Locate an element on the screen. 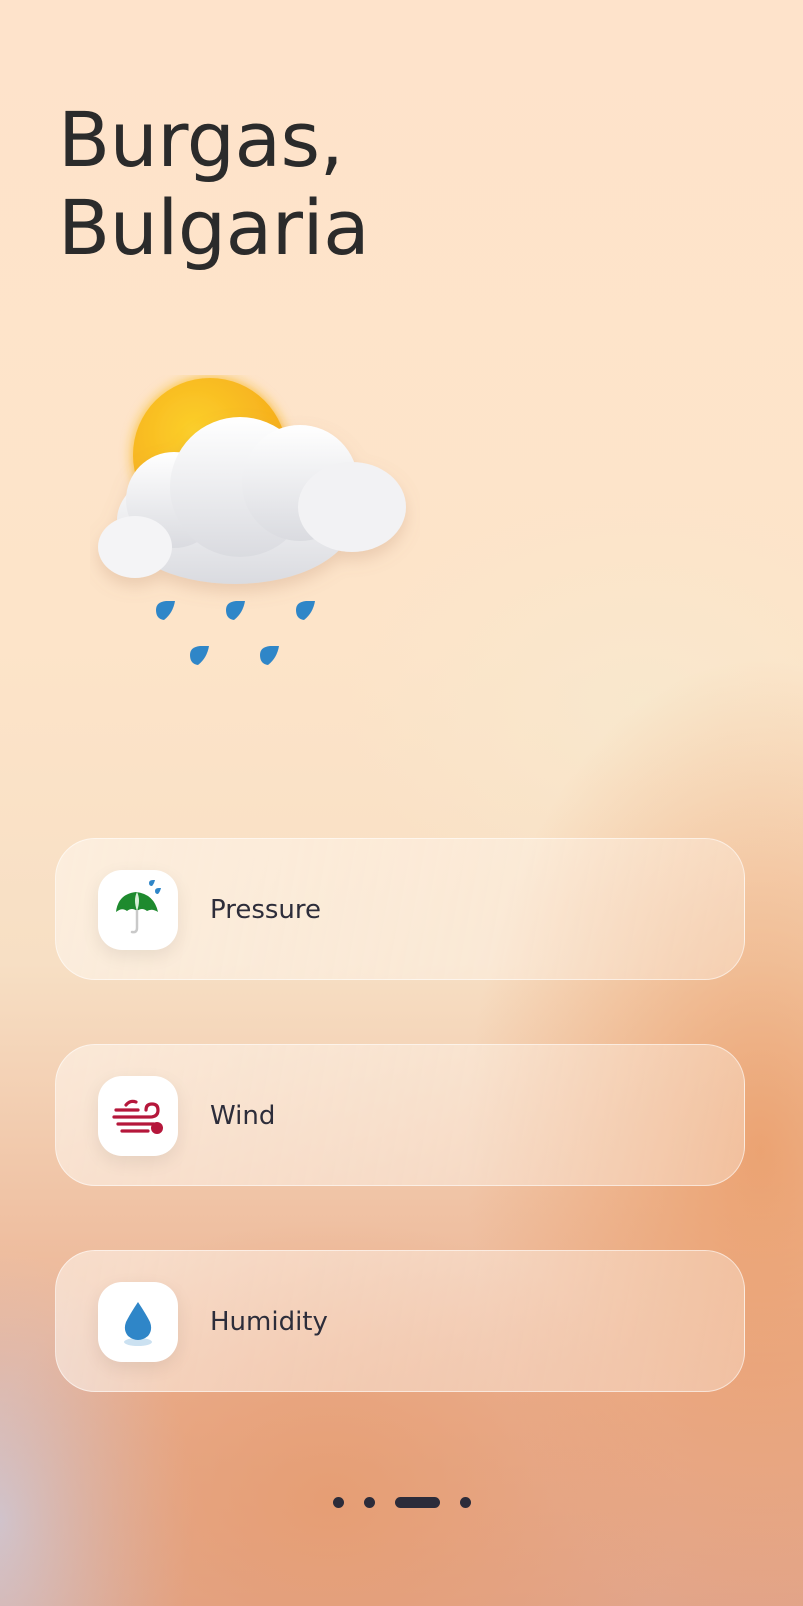  wind-card: Wind is located at coordinates (400, 1115).